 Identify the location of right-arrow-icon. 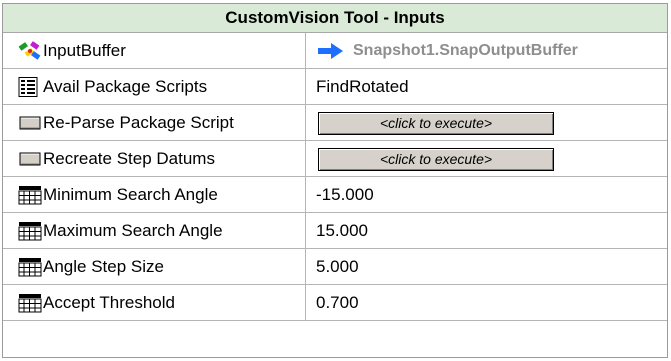
(330, 51).